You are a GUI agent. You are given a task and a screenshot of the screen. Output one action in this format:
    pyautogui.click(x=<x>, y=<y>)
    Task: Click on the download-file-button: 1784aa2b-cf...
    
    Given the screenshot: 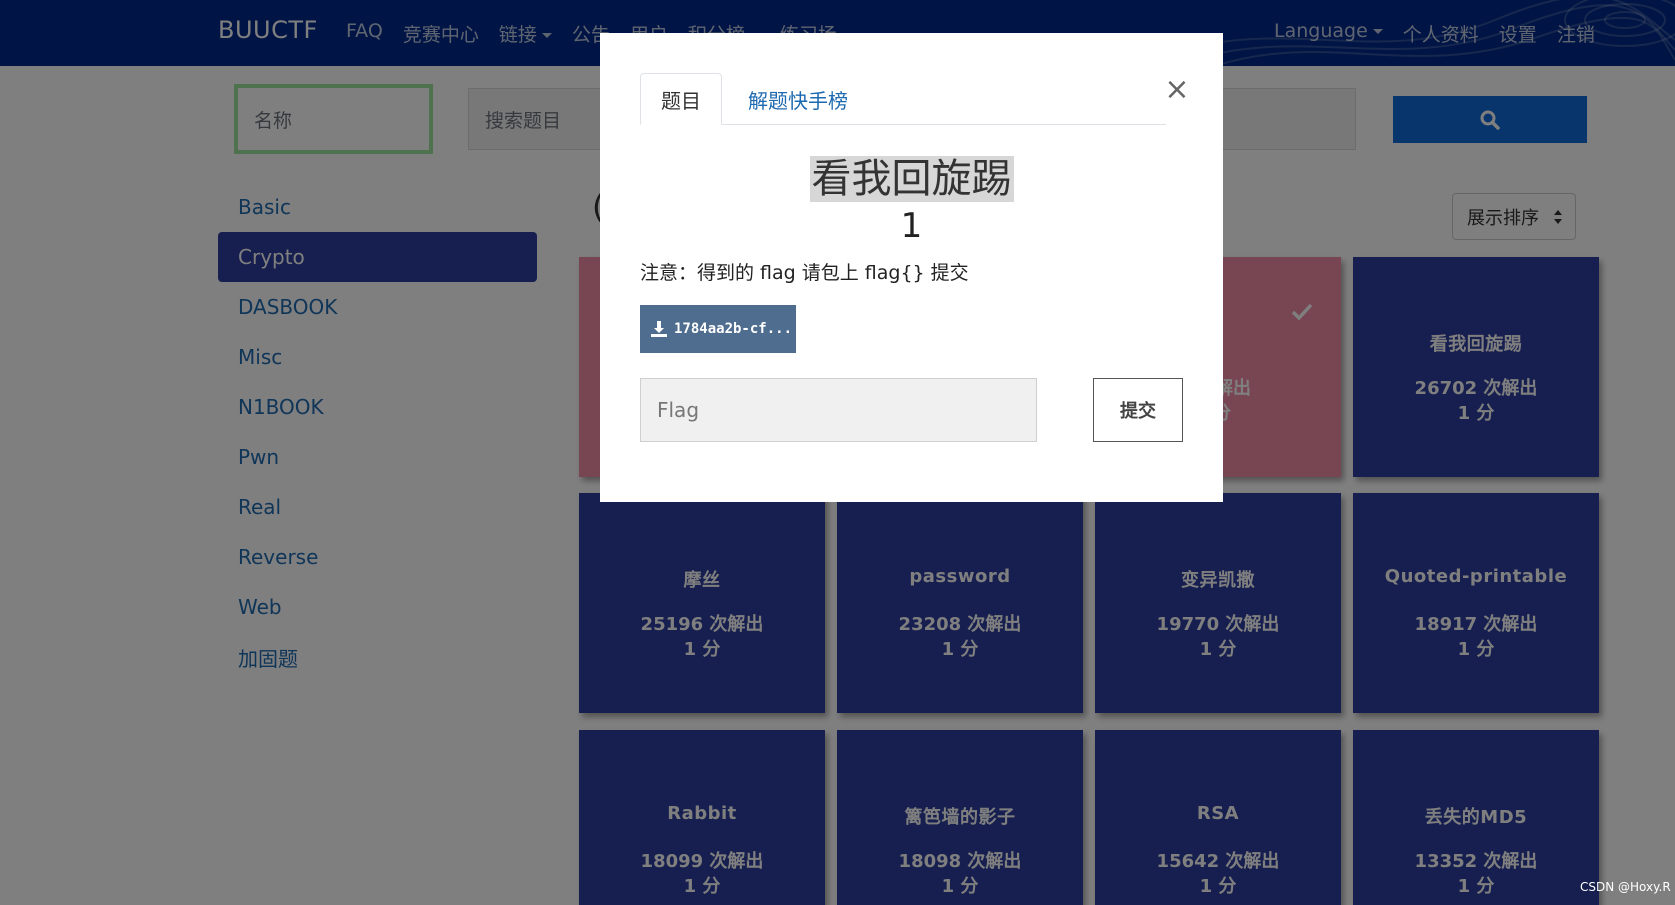 What is the action you would take?
    pyautogui.click(x=718, y=329)
    